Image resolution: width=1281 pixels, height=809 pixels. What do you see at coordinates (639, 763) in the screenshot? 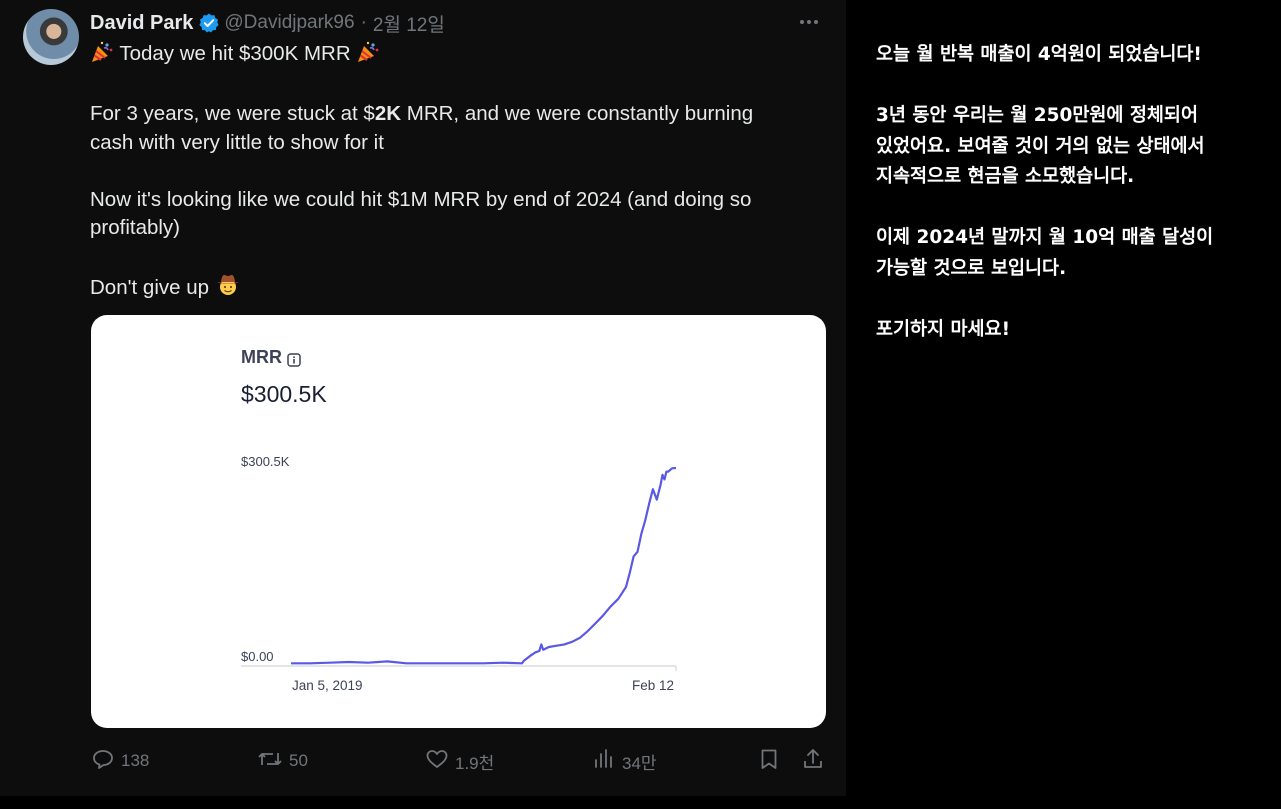
I see `views-count: 34만` at bounding box center [639, 763].